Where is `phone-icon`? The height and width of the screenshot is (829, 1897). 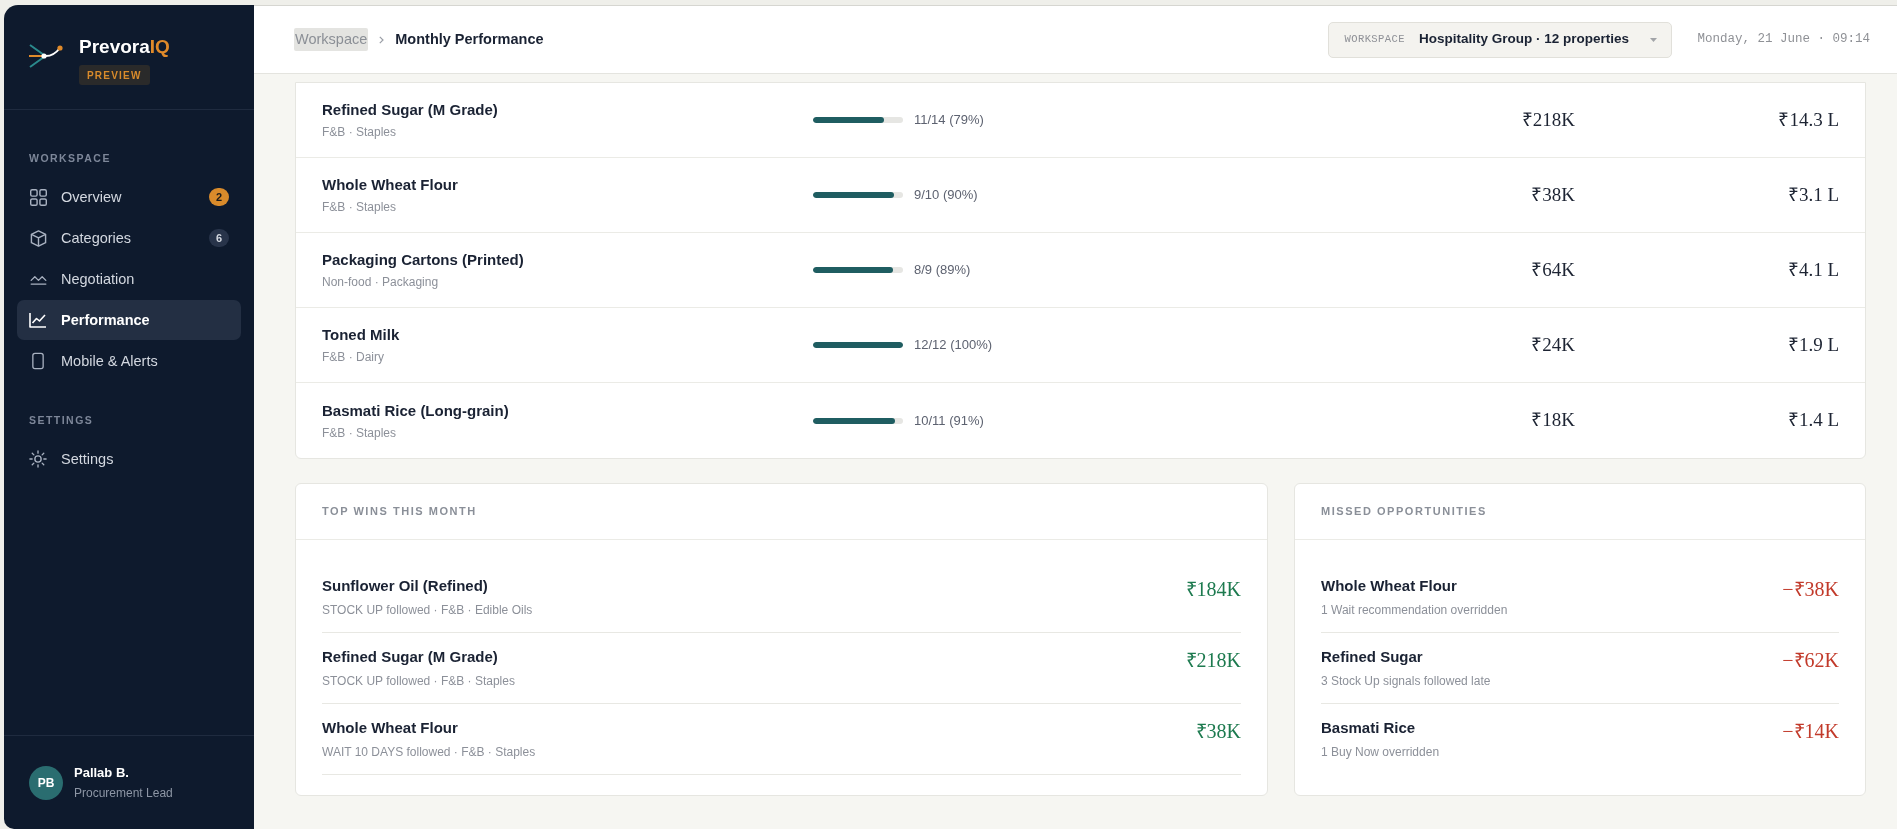
phone-icon is located at coordinates (38, 361).